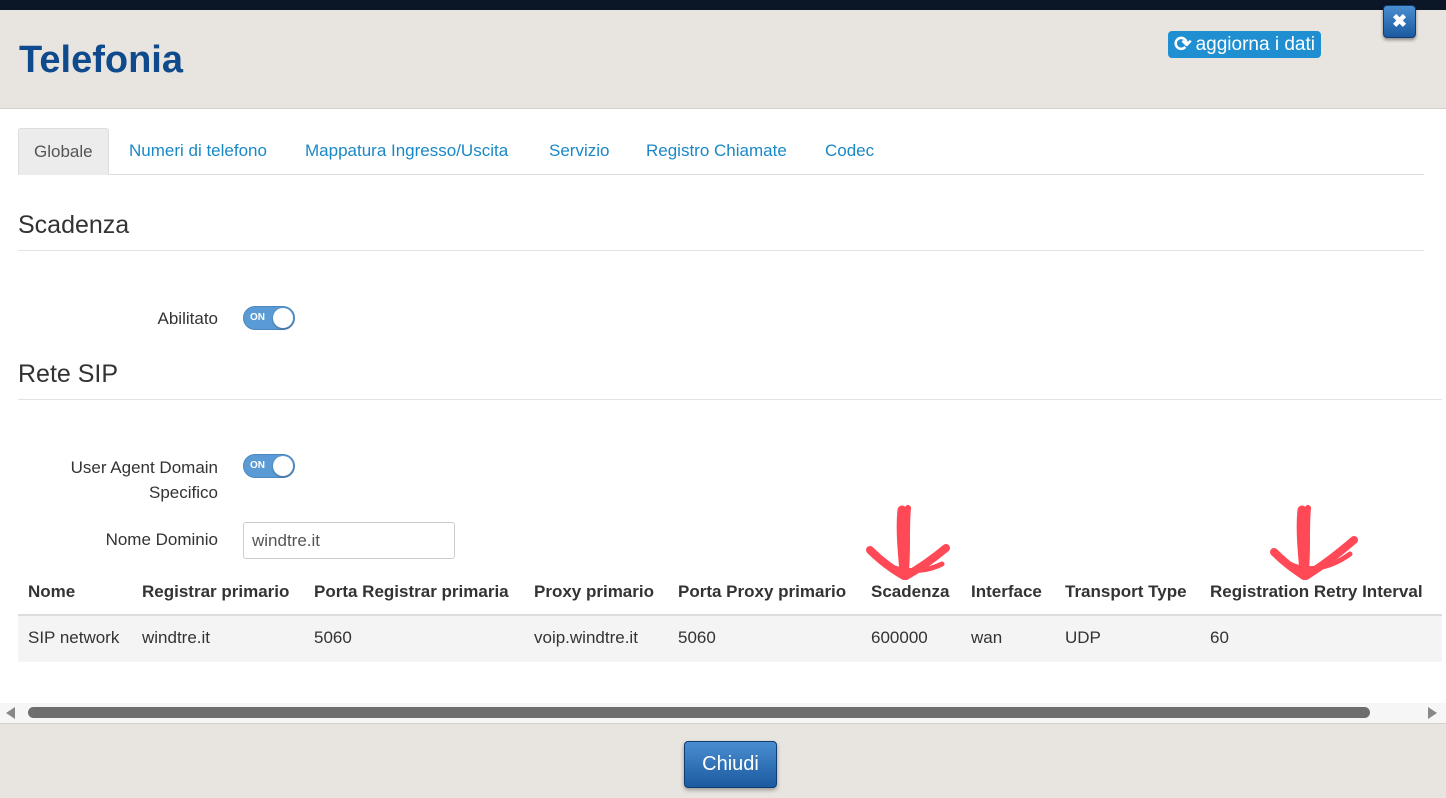  Describe the element at coordinates (198, 151) in the screenshot. I see `tab-numeri-di-telefono: Numeri di telefono` at that location.